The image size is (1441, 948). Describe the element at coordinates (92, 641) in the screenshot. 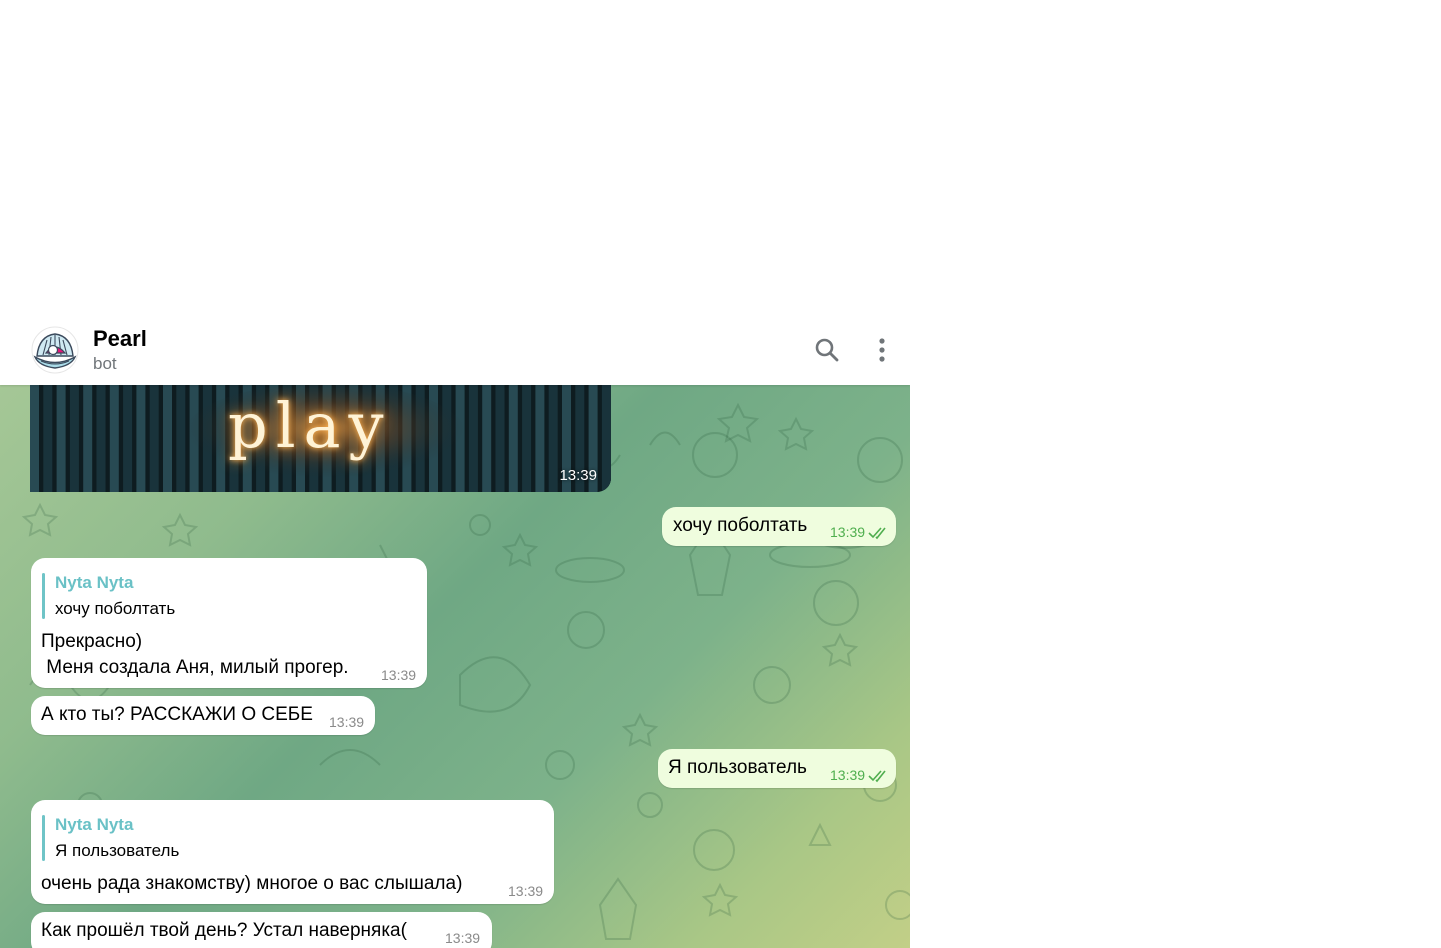

I see `message-text-line1: Прекрасно)` at that location.